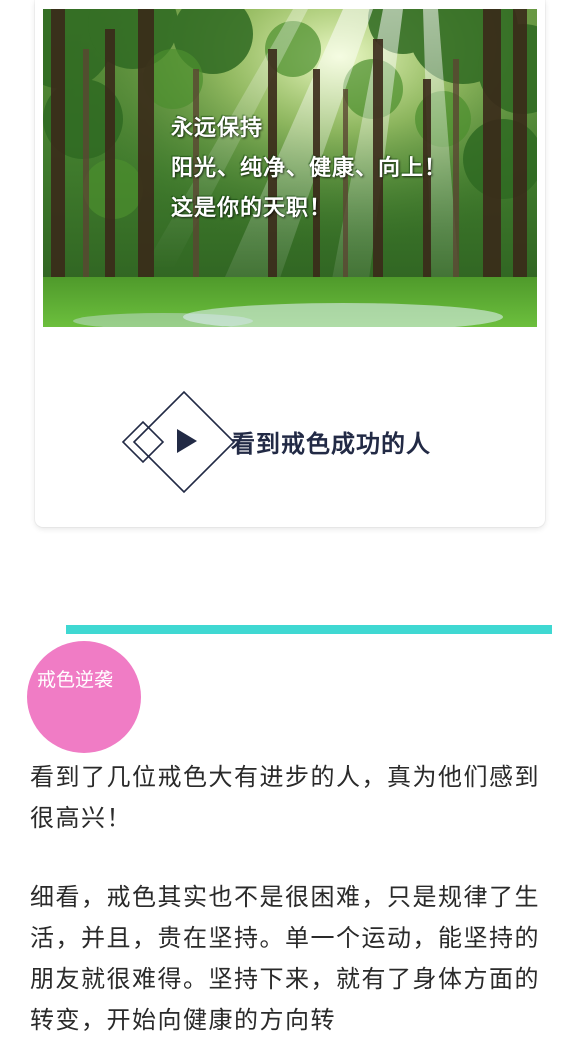  I want to click on hero-line-1: 永远保持, so click(217, 128).